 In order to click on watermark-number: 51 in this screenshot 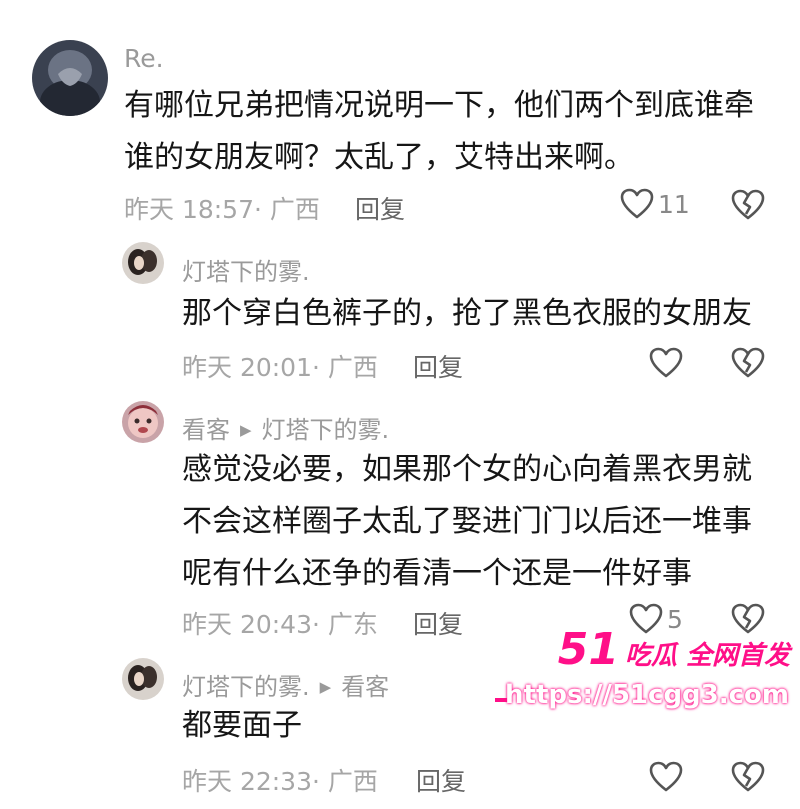, I will do `click(588, 649)`.